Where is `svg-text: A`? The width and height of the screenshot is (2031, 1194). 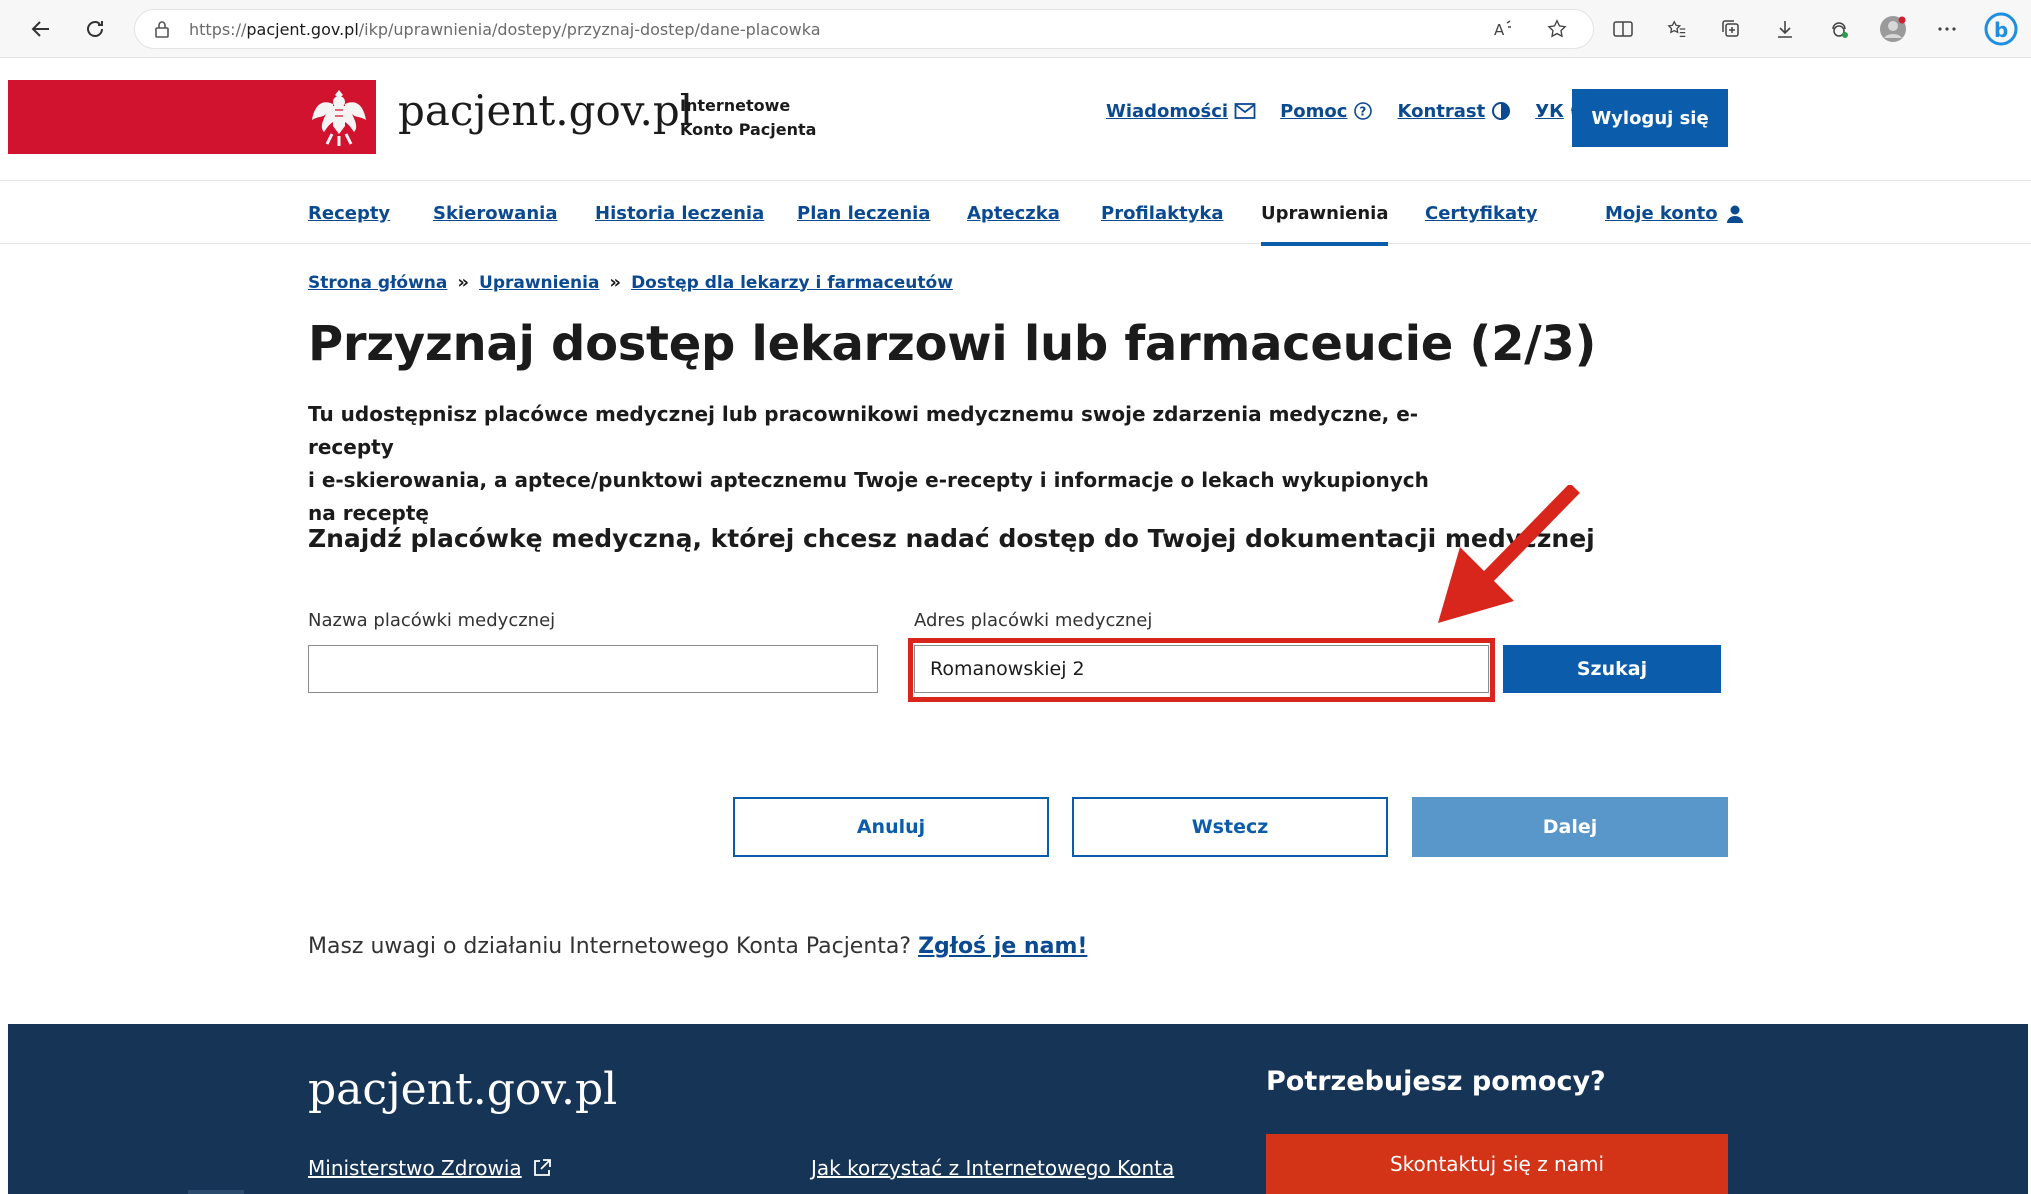 svg-text: A is located at coordinates (1499, 30).